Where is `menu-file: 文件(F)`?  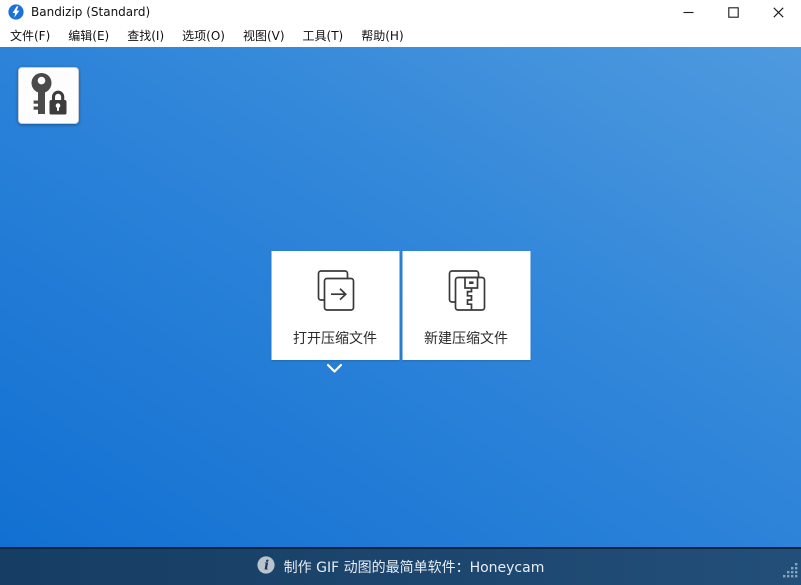
menu-file: 文件(F) is located at coordinates (30, 35).